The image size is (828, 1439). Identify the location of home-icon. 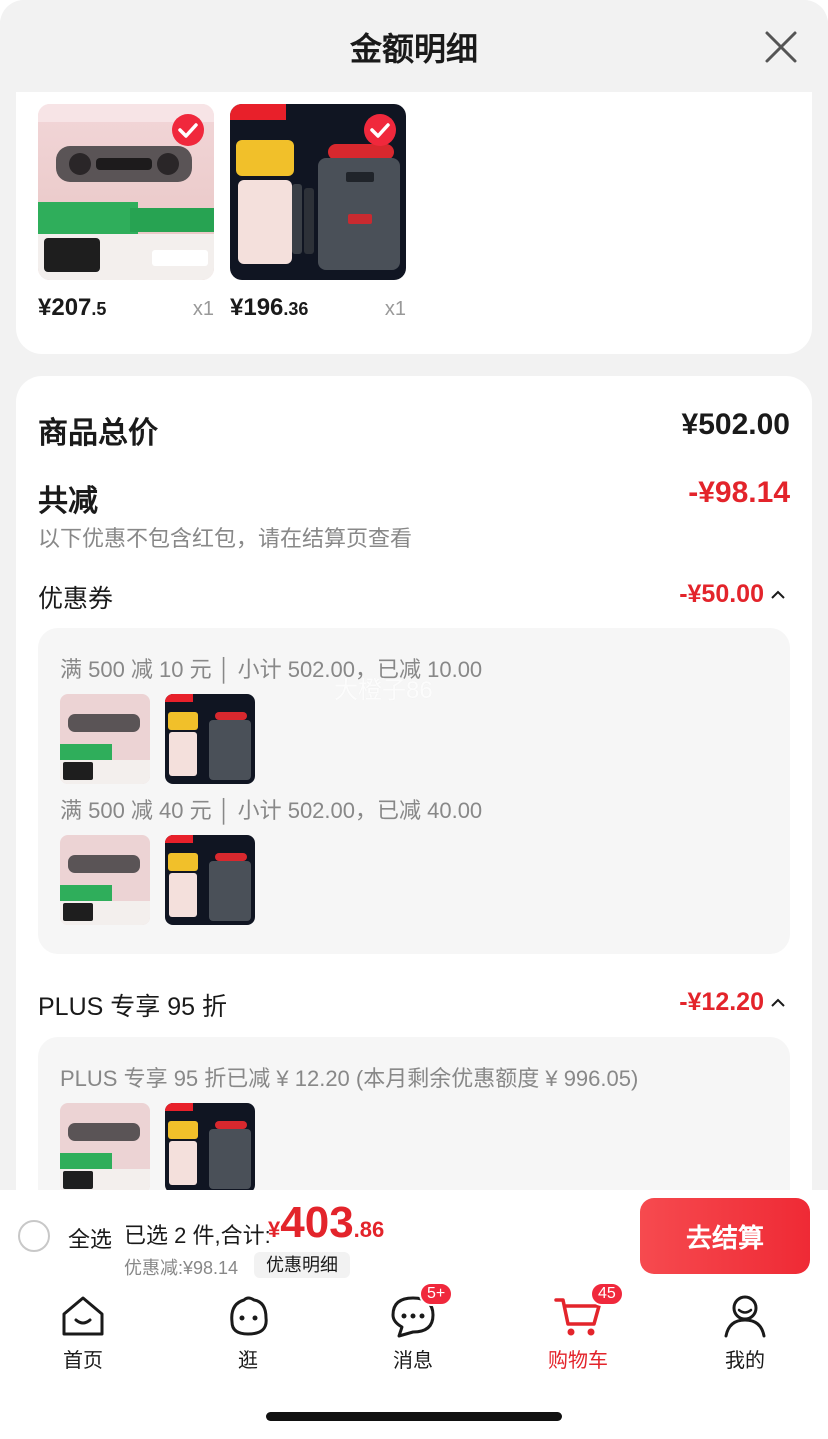
(83, 1316).